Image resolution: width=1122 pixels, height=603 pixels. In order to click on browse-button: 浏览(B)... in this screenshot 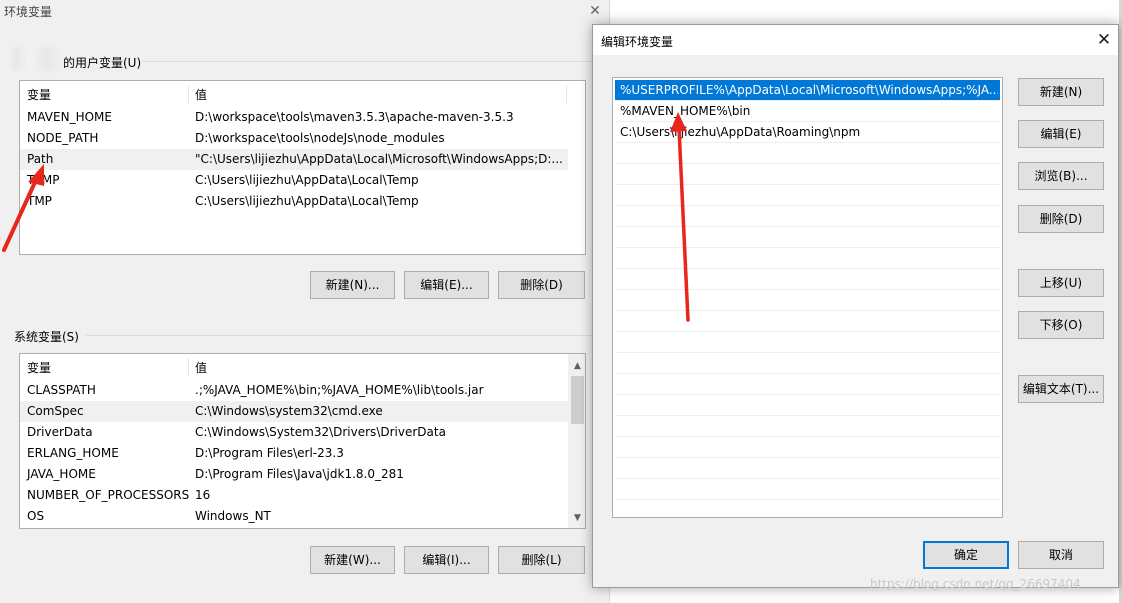, I will do `click(1061, 176)`.